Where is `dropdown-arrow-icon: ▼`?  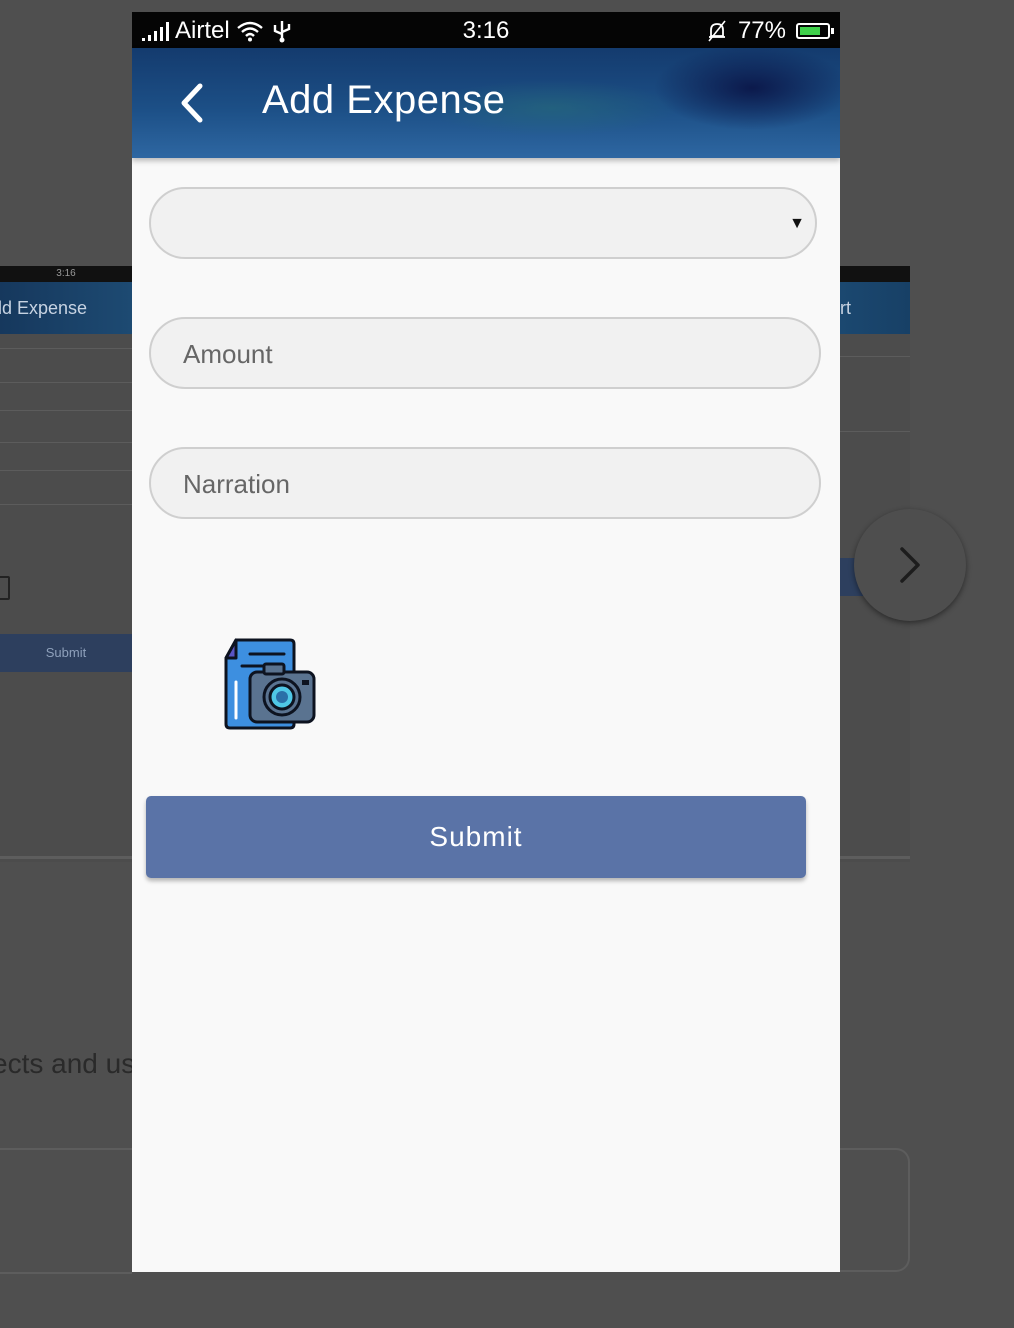
dropdown-arrow-icon: ▼ is located at coordinates (797, 223).